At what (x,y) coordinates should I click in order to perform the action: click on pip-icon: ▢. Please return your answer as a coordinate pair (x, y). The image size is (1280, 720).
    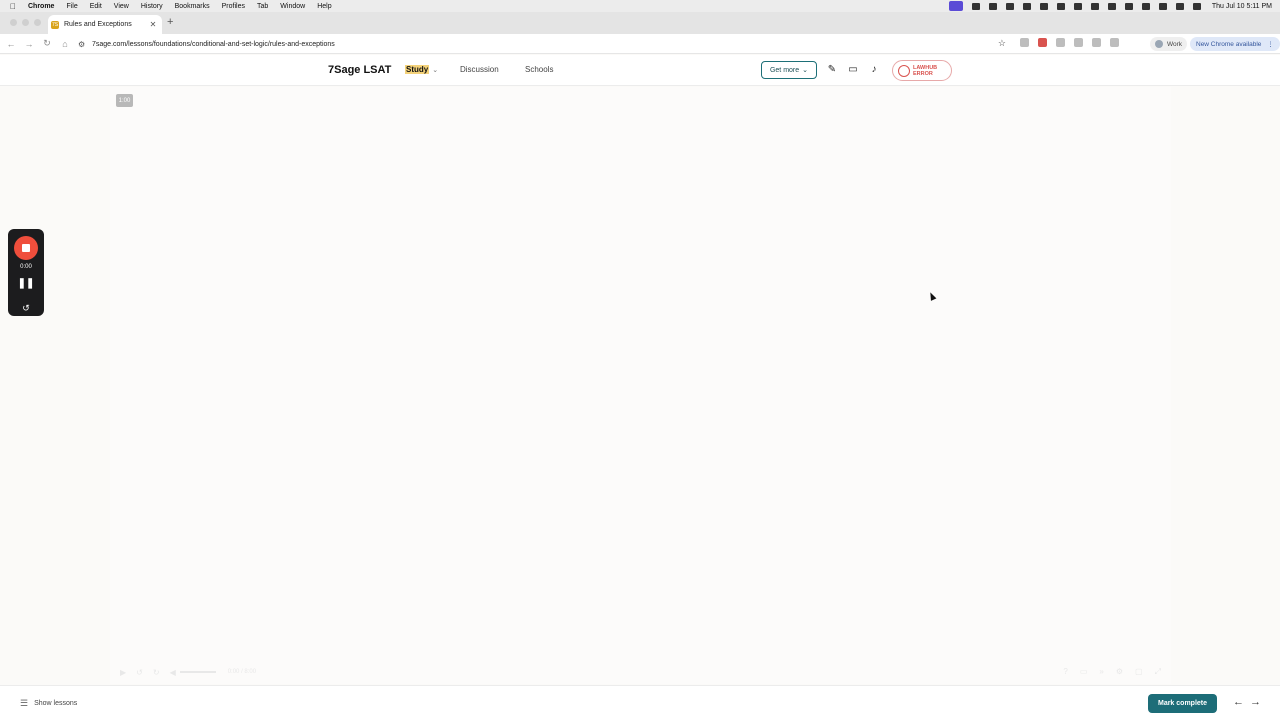
    Looking at the image, I should click on (1139, 672).